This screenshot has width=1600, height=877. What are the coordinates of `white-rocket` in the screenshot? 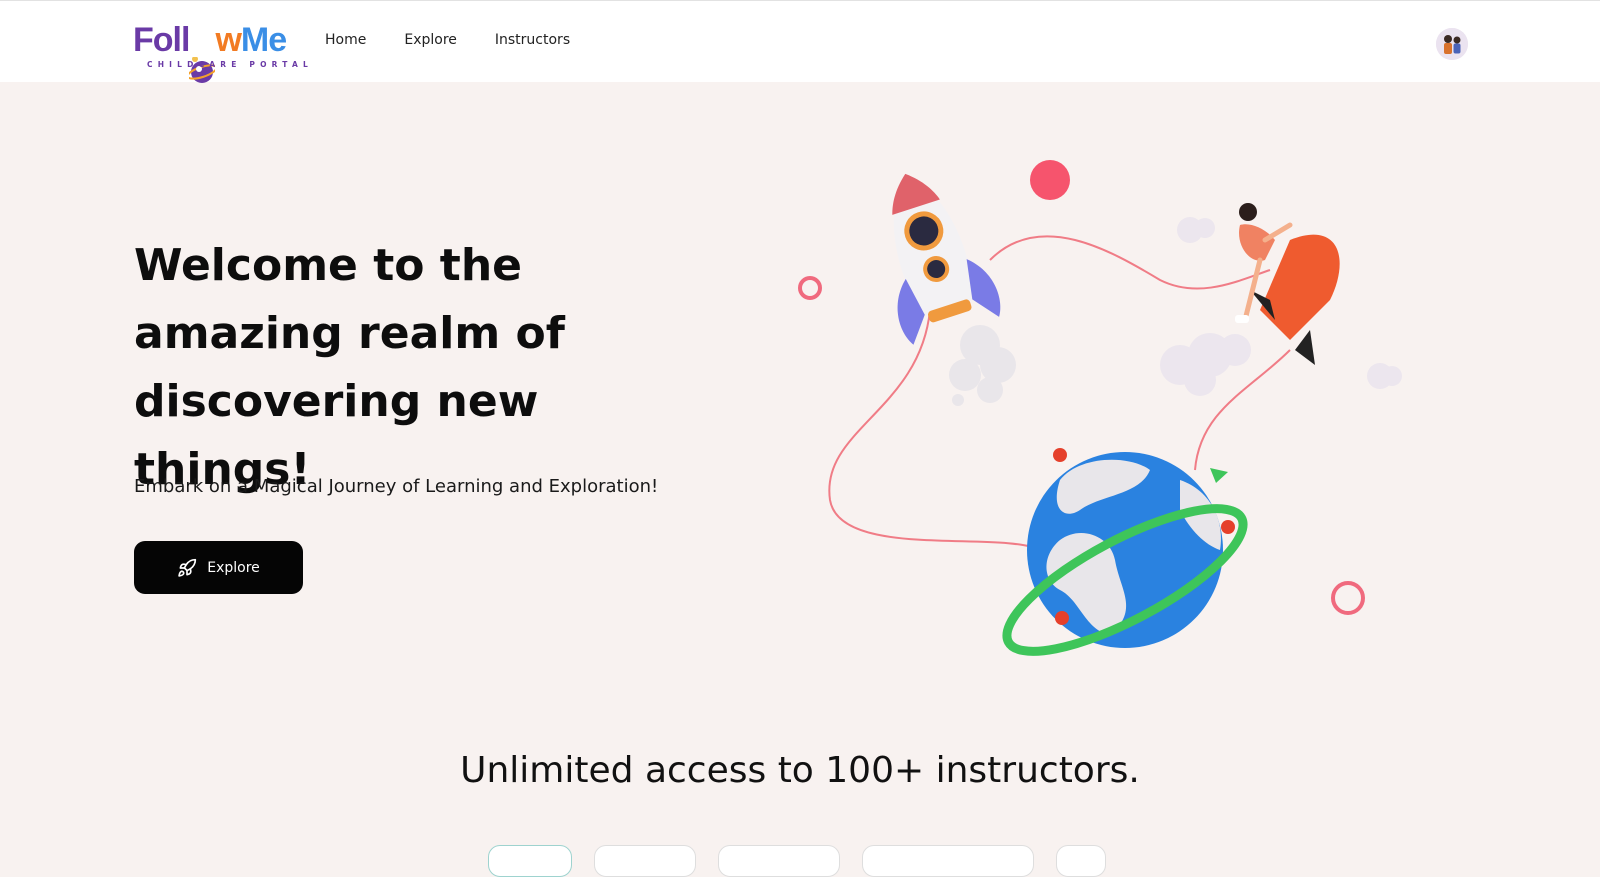 It's located at (946, 259).